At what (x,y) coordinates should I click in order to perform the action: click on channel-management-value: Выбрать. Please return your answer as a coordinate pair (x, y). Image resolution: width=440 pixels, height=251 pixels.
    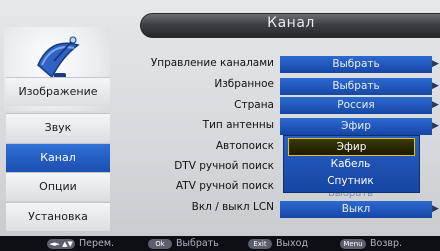
    Looking at the image, I should click on (356, 64).